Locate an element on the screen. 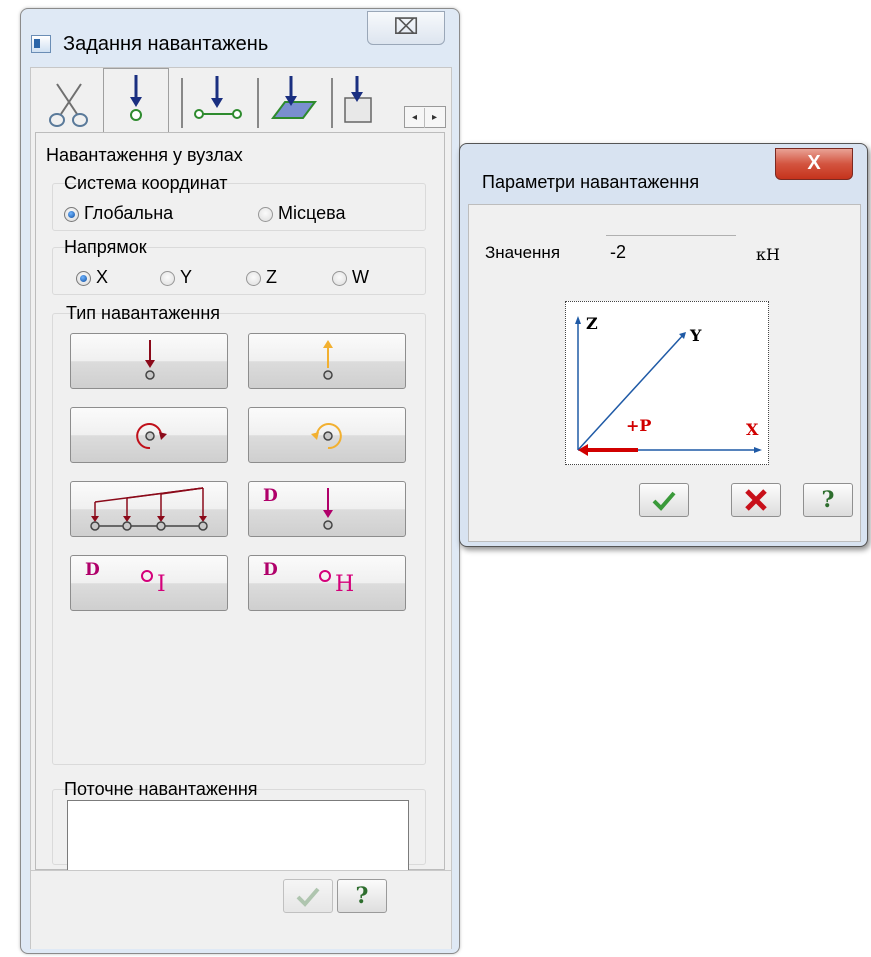 The image size is (871, 957). moment-cw-button is located at coordinates (149, 435).